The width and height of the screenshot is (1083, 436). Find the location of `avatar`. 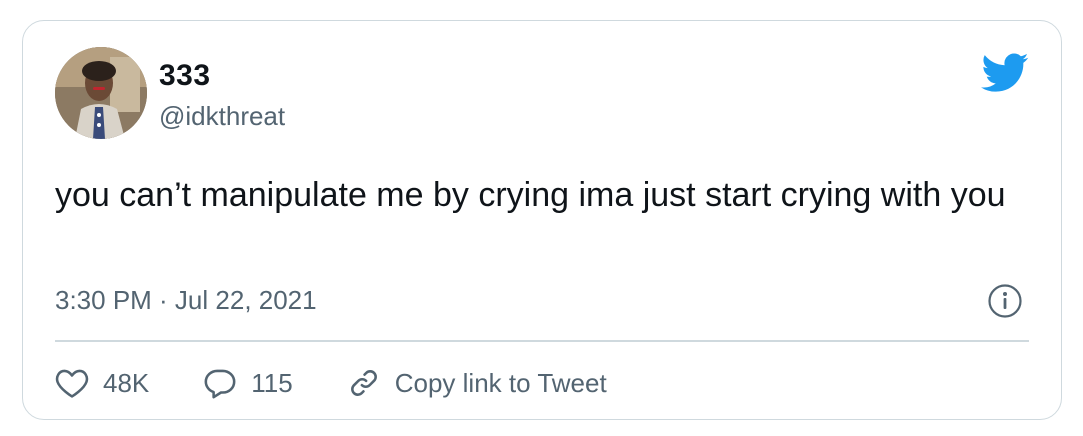

avatar is located at coordinates (101, 93).